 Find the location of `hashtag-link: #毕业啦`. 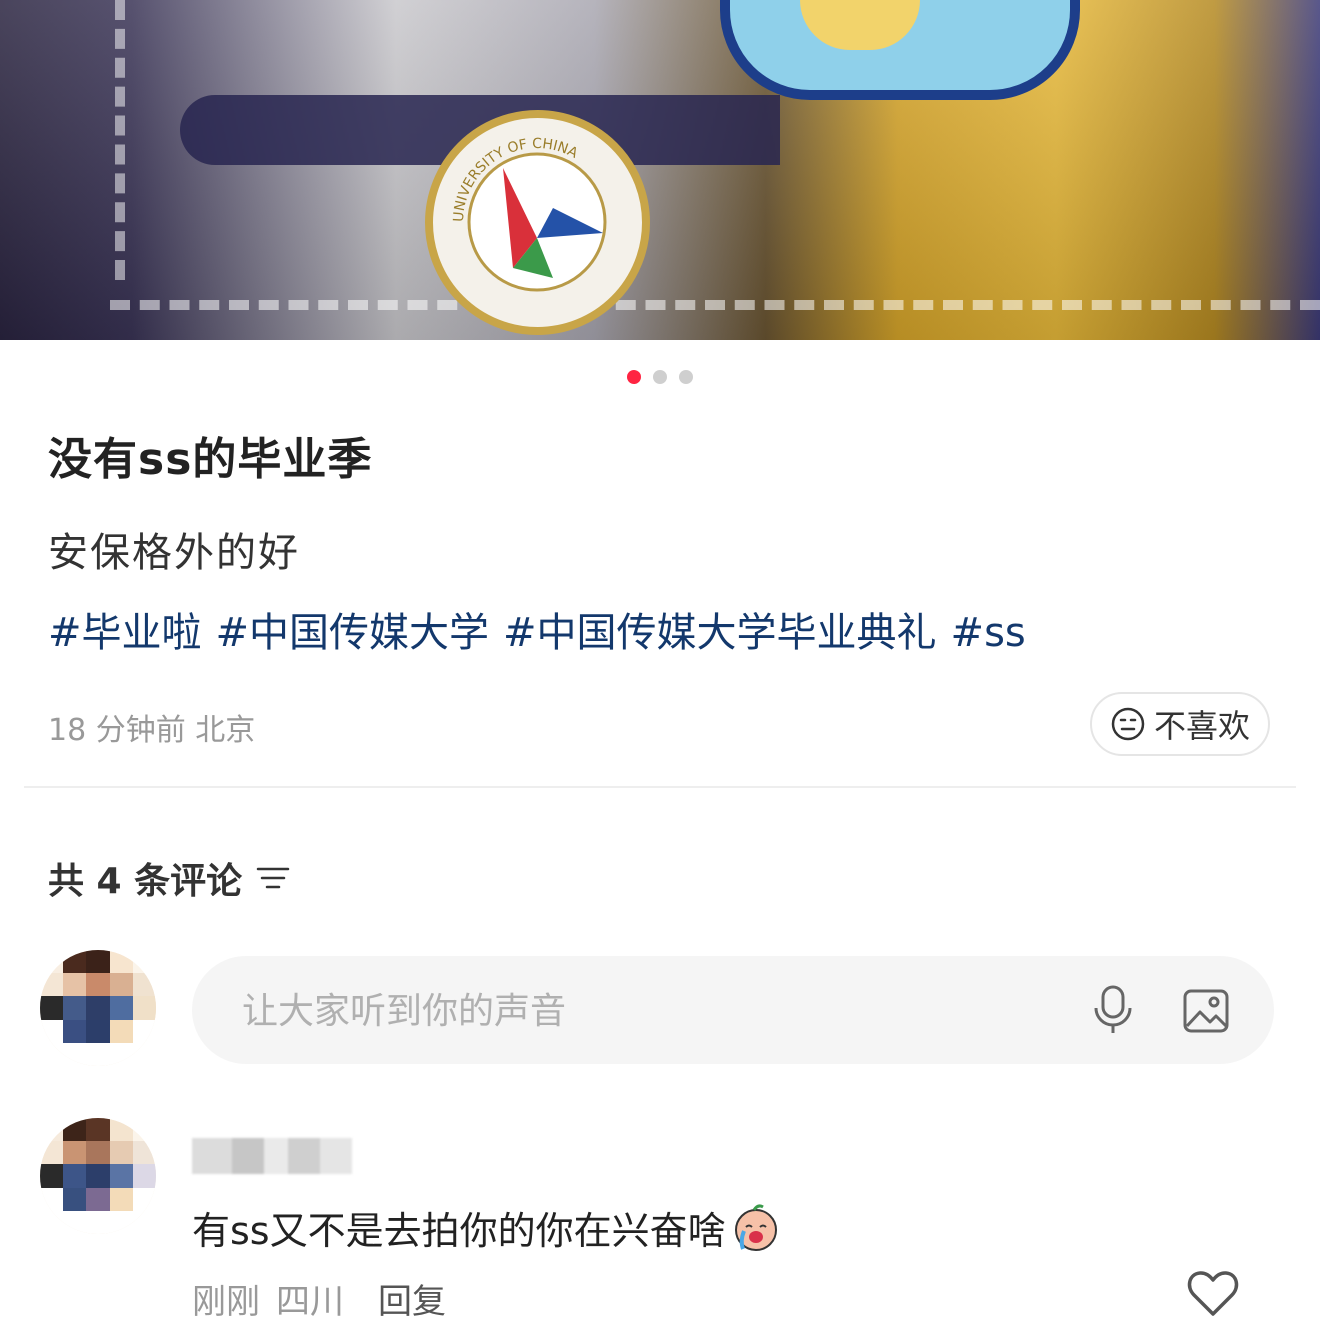

hashtag-link: #毕业啦 is located at coordinates (125, 633).